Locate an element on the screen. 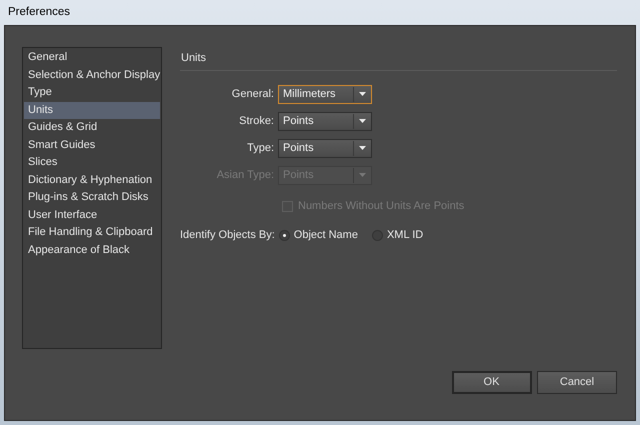  radio-label: XML ID is located at coordinates (405, 235).